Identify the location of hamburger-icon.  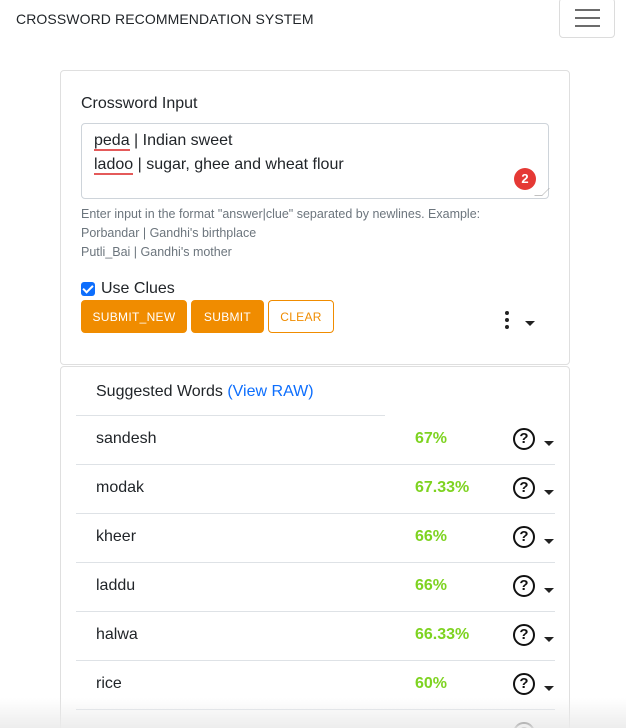
(587, 10).